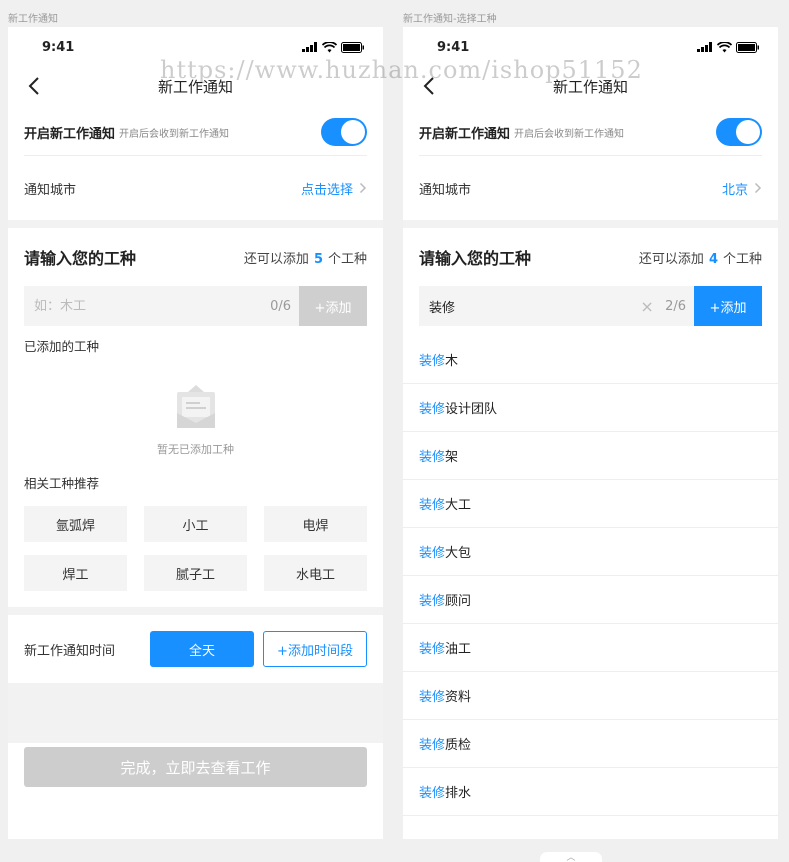  Describe the element at coordinates (590, 648) in the screenshot. I see `suggestion-item: 装修 油工` at that location.